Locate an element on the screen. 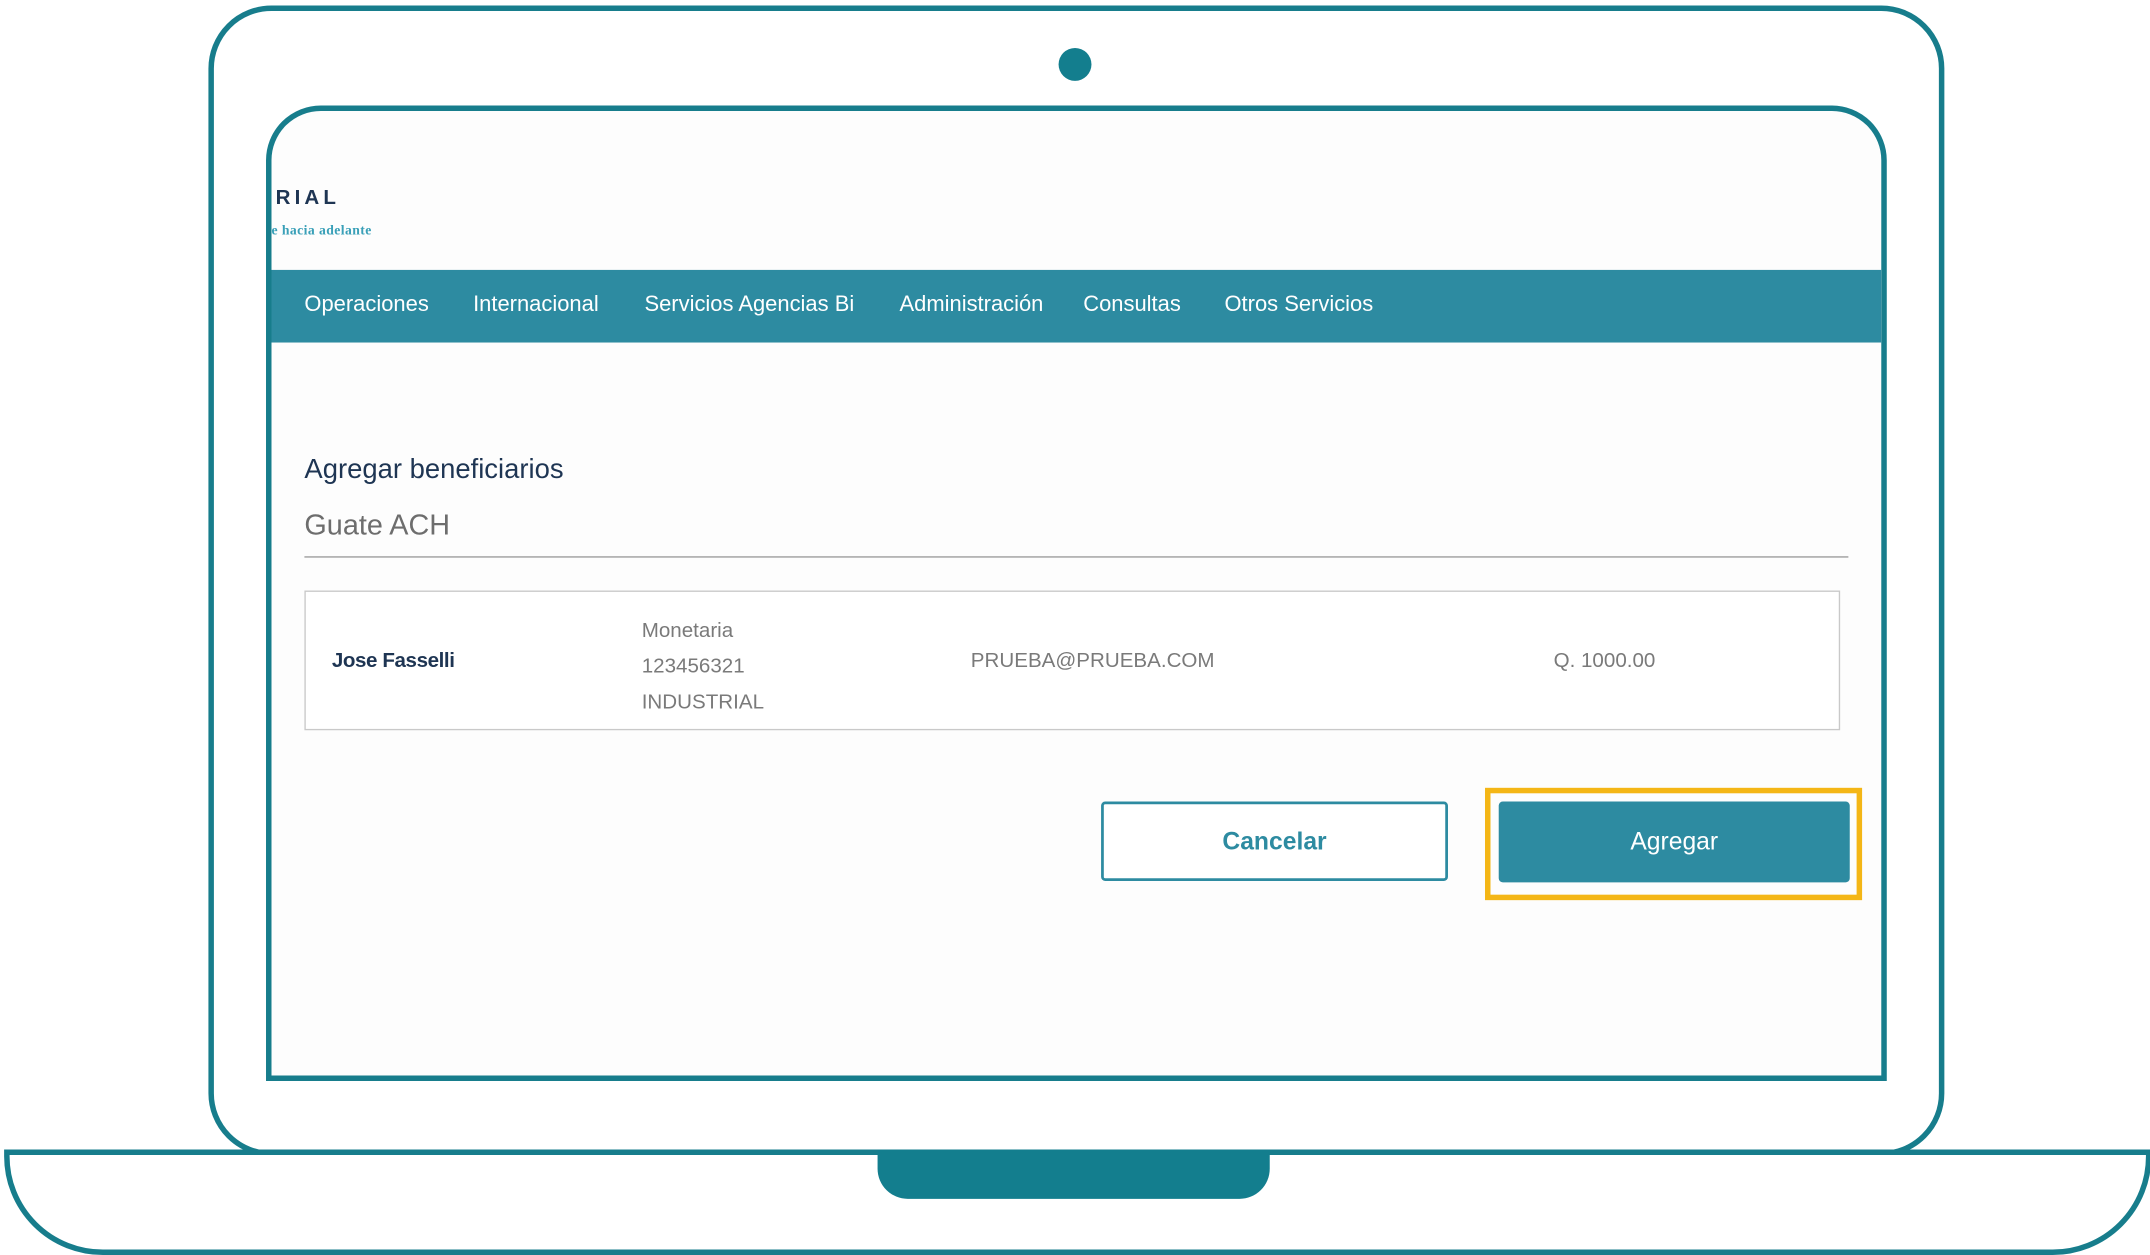 This screenshot has width=2150, height=1255. beneficiary-email: PRUEBA@PRUEBA.COM is located at coordinates (1092, 661).